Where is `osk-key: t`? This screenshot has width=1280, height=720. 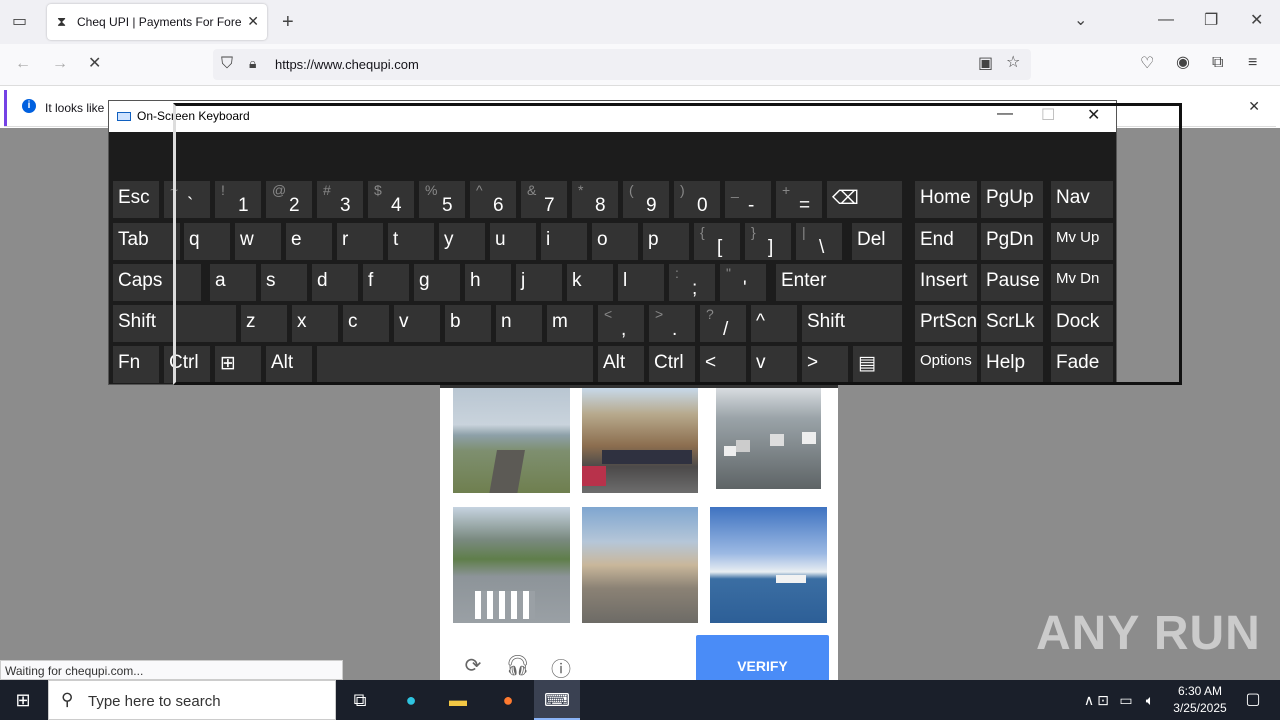 osk-key: t is located at coordinates (411, 241).